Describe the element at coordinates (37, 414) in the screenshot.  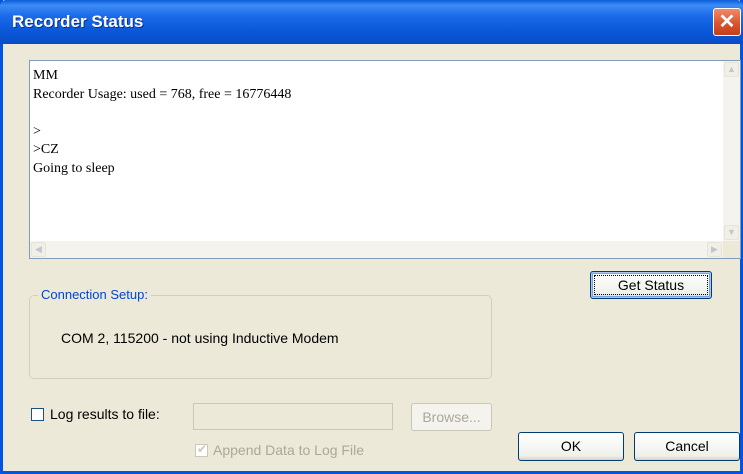
I see `log-results-checkbox` at that location.